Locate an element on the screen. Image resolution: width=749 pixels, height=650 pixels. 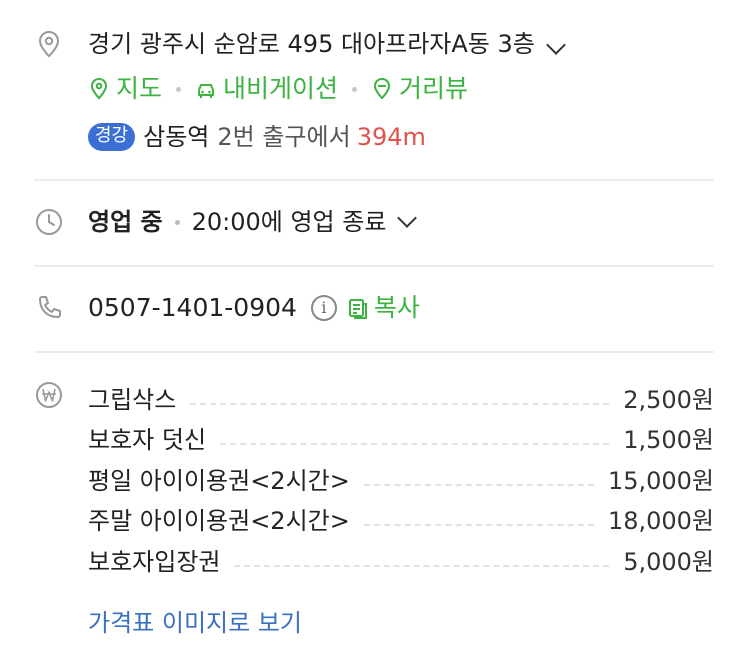
address-line: 경기 광주시 순암로 495 대아프라자A동 3층 is located at coordinates (327, 44).